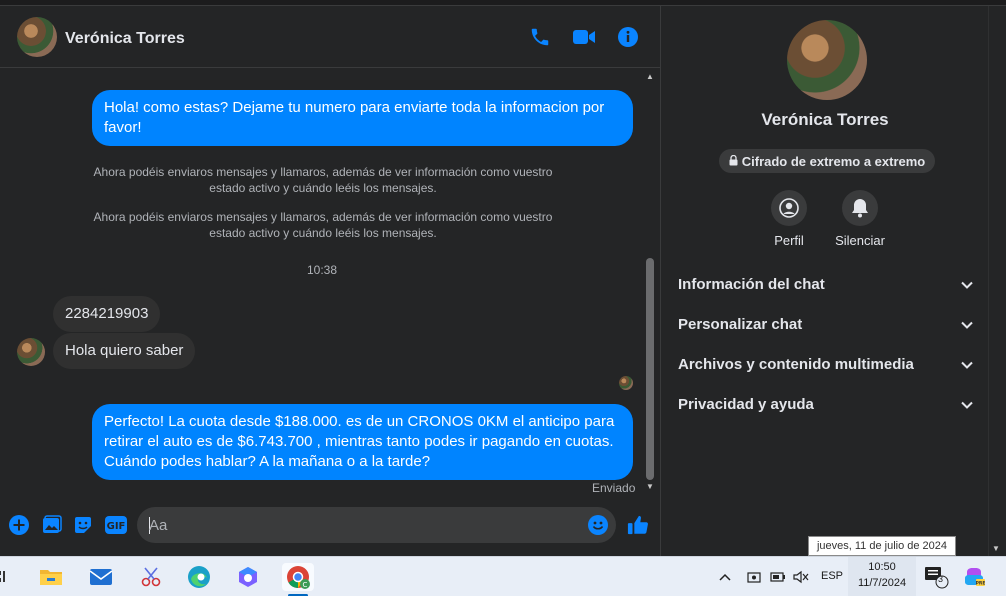 This screenshot has height=596, width=1006. I want to click on profile-icon, so click(789, 208).